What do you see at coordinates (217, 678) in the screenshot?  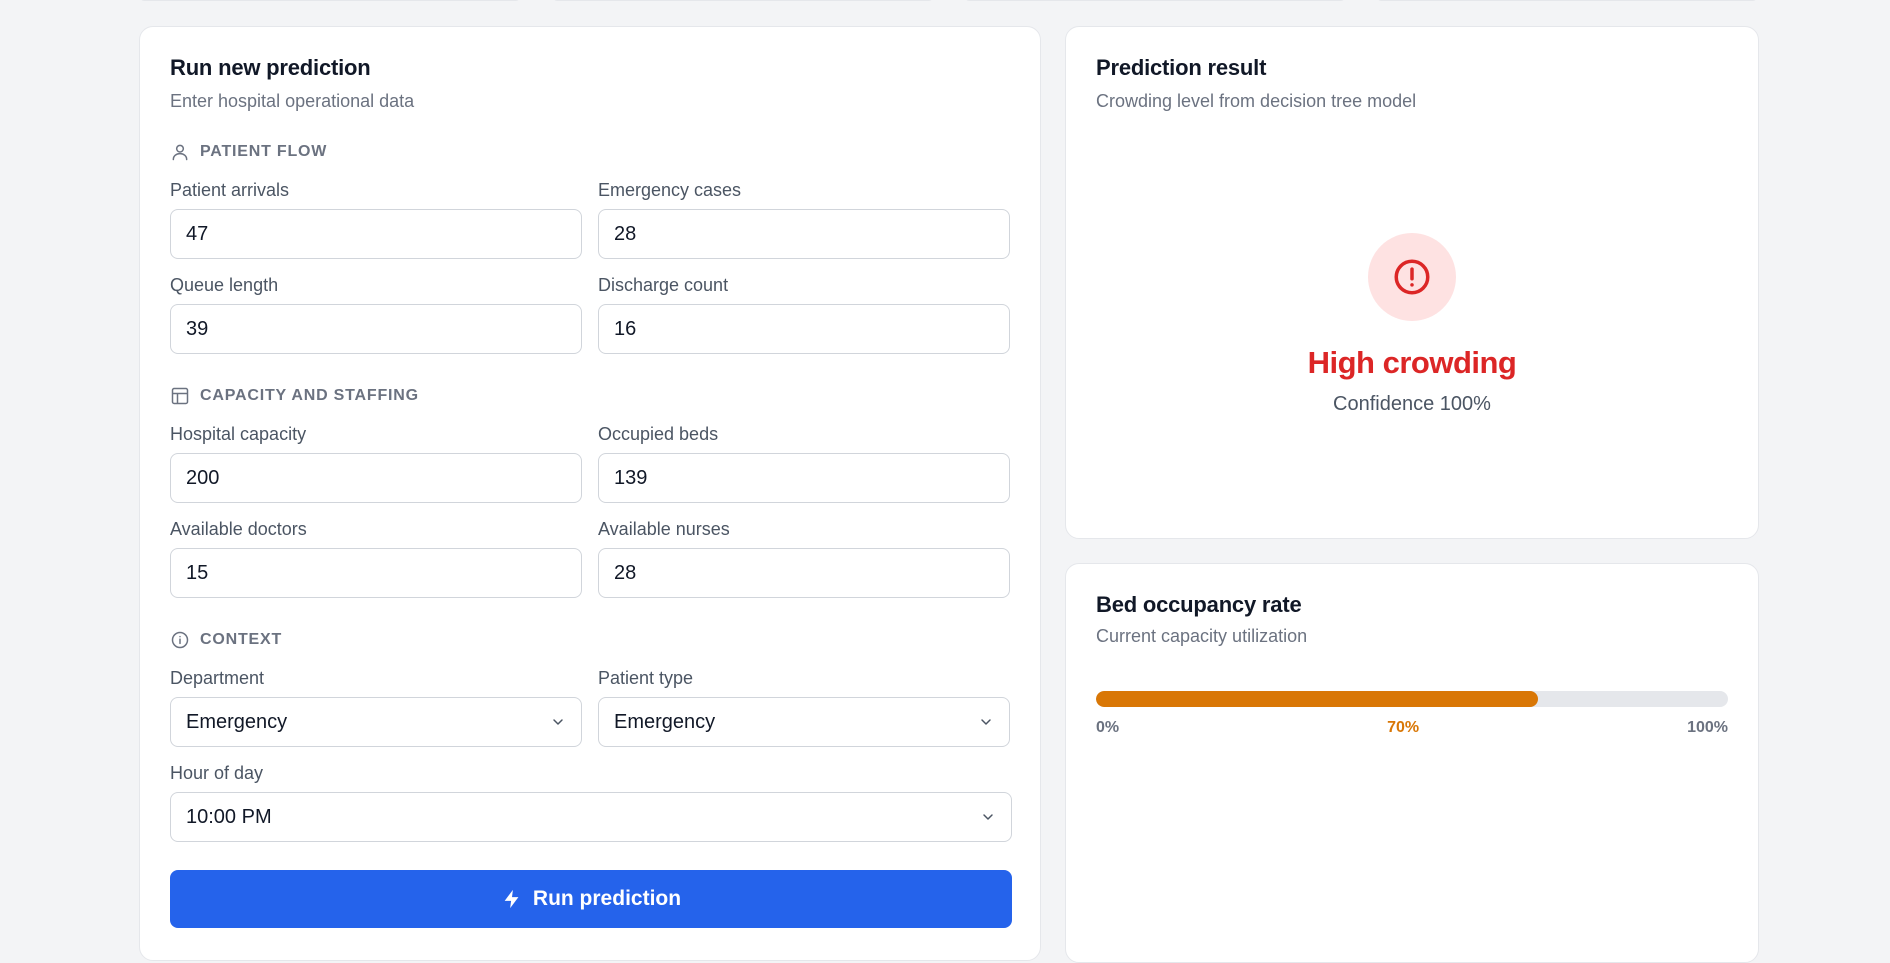 I see `field-label: Department` at bounding box center [217, 678].